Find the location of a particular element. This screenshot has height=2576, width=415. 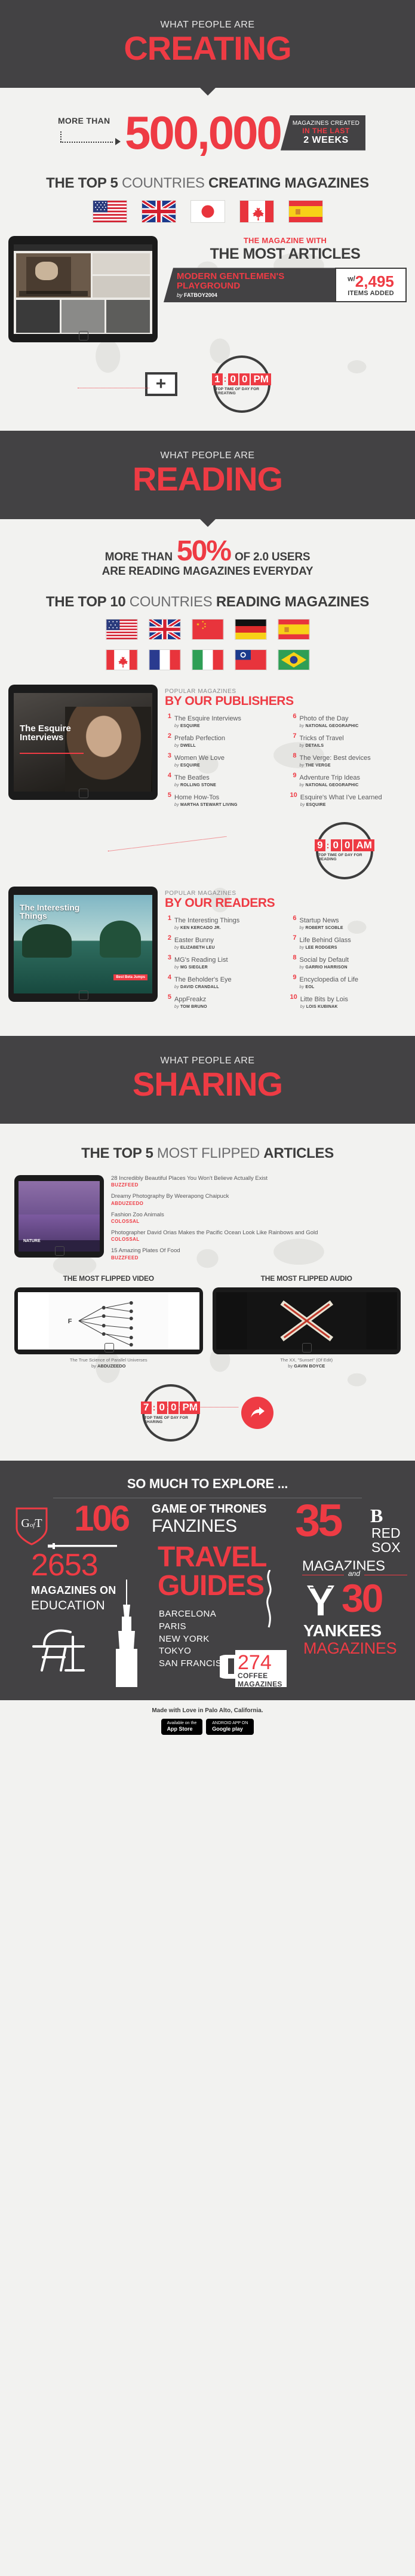

video-caption-author: ABDUZEEDO is located at coordinates (111, 1366).